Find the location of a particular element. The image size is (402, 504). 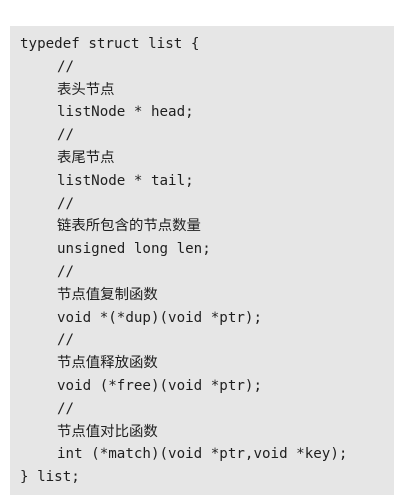

code-line-free-field: void (*free)(void *ptr); is located at coordinates (159, 385).